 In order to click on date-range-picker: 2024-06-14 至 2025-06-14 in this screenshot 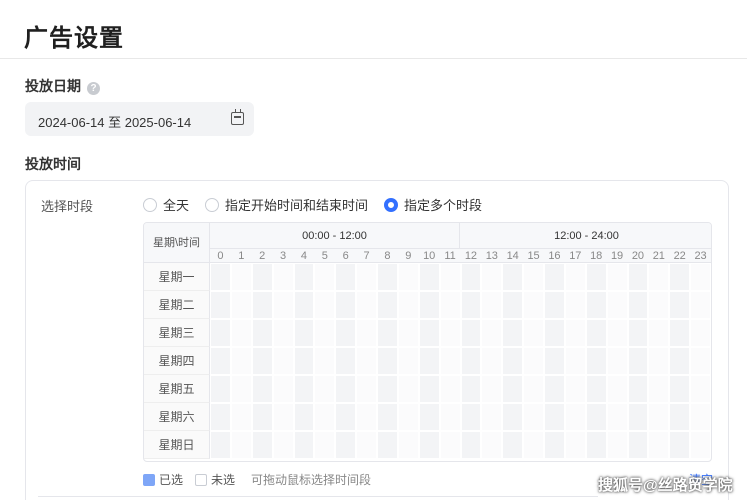, I will do `click(139, 119)`.